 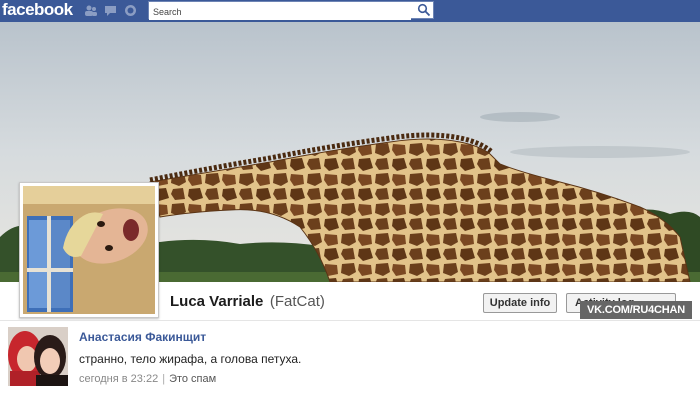 I want to click on profile-photo-image, so click(x=89, y=250).